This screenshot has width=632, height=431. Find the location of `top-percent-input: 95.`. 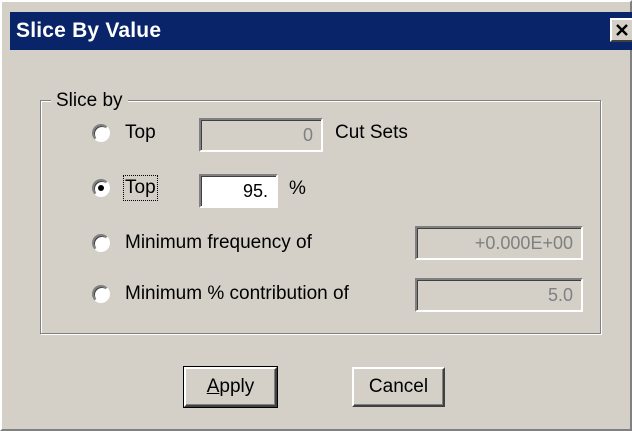

top-percent-input: 95. is located at coordinates (238, 191).